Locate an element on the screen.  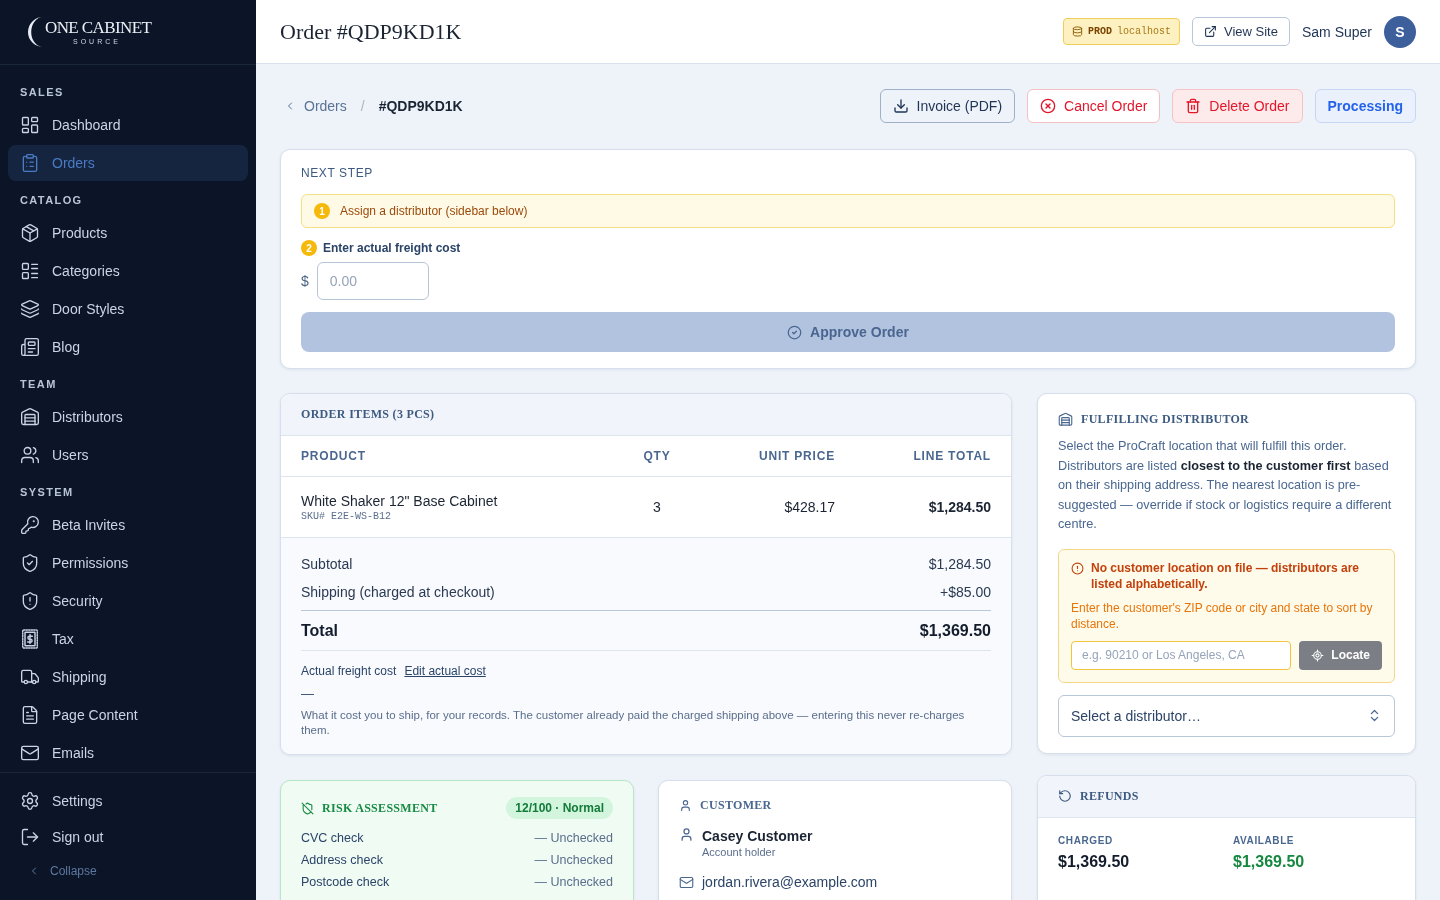
nav-item: Users is located at coordinates (128, 455).